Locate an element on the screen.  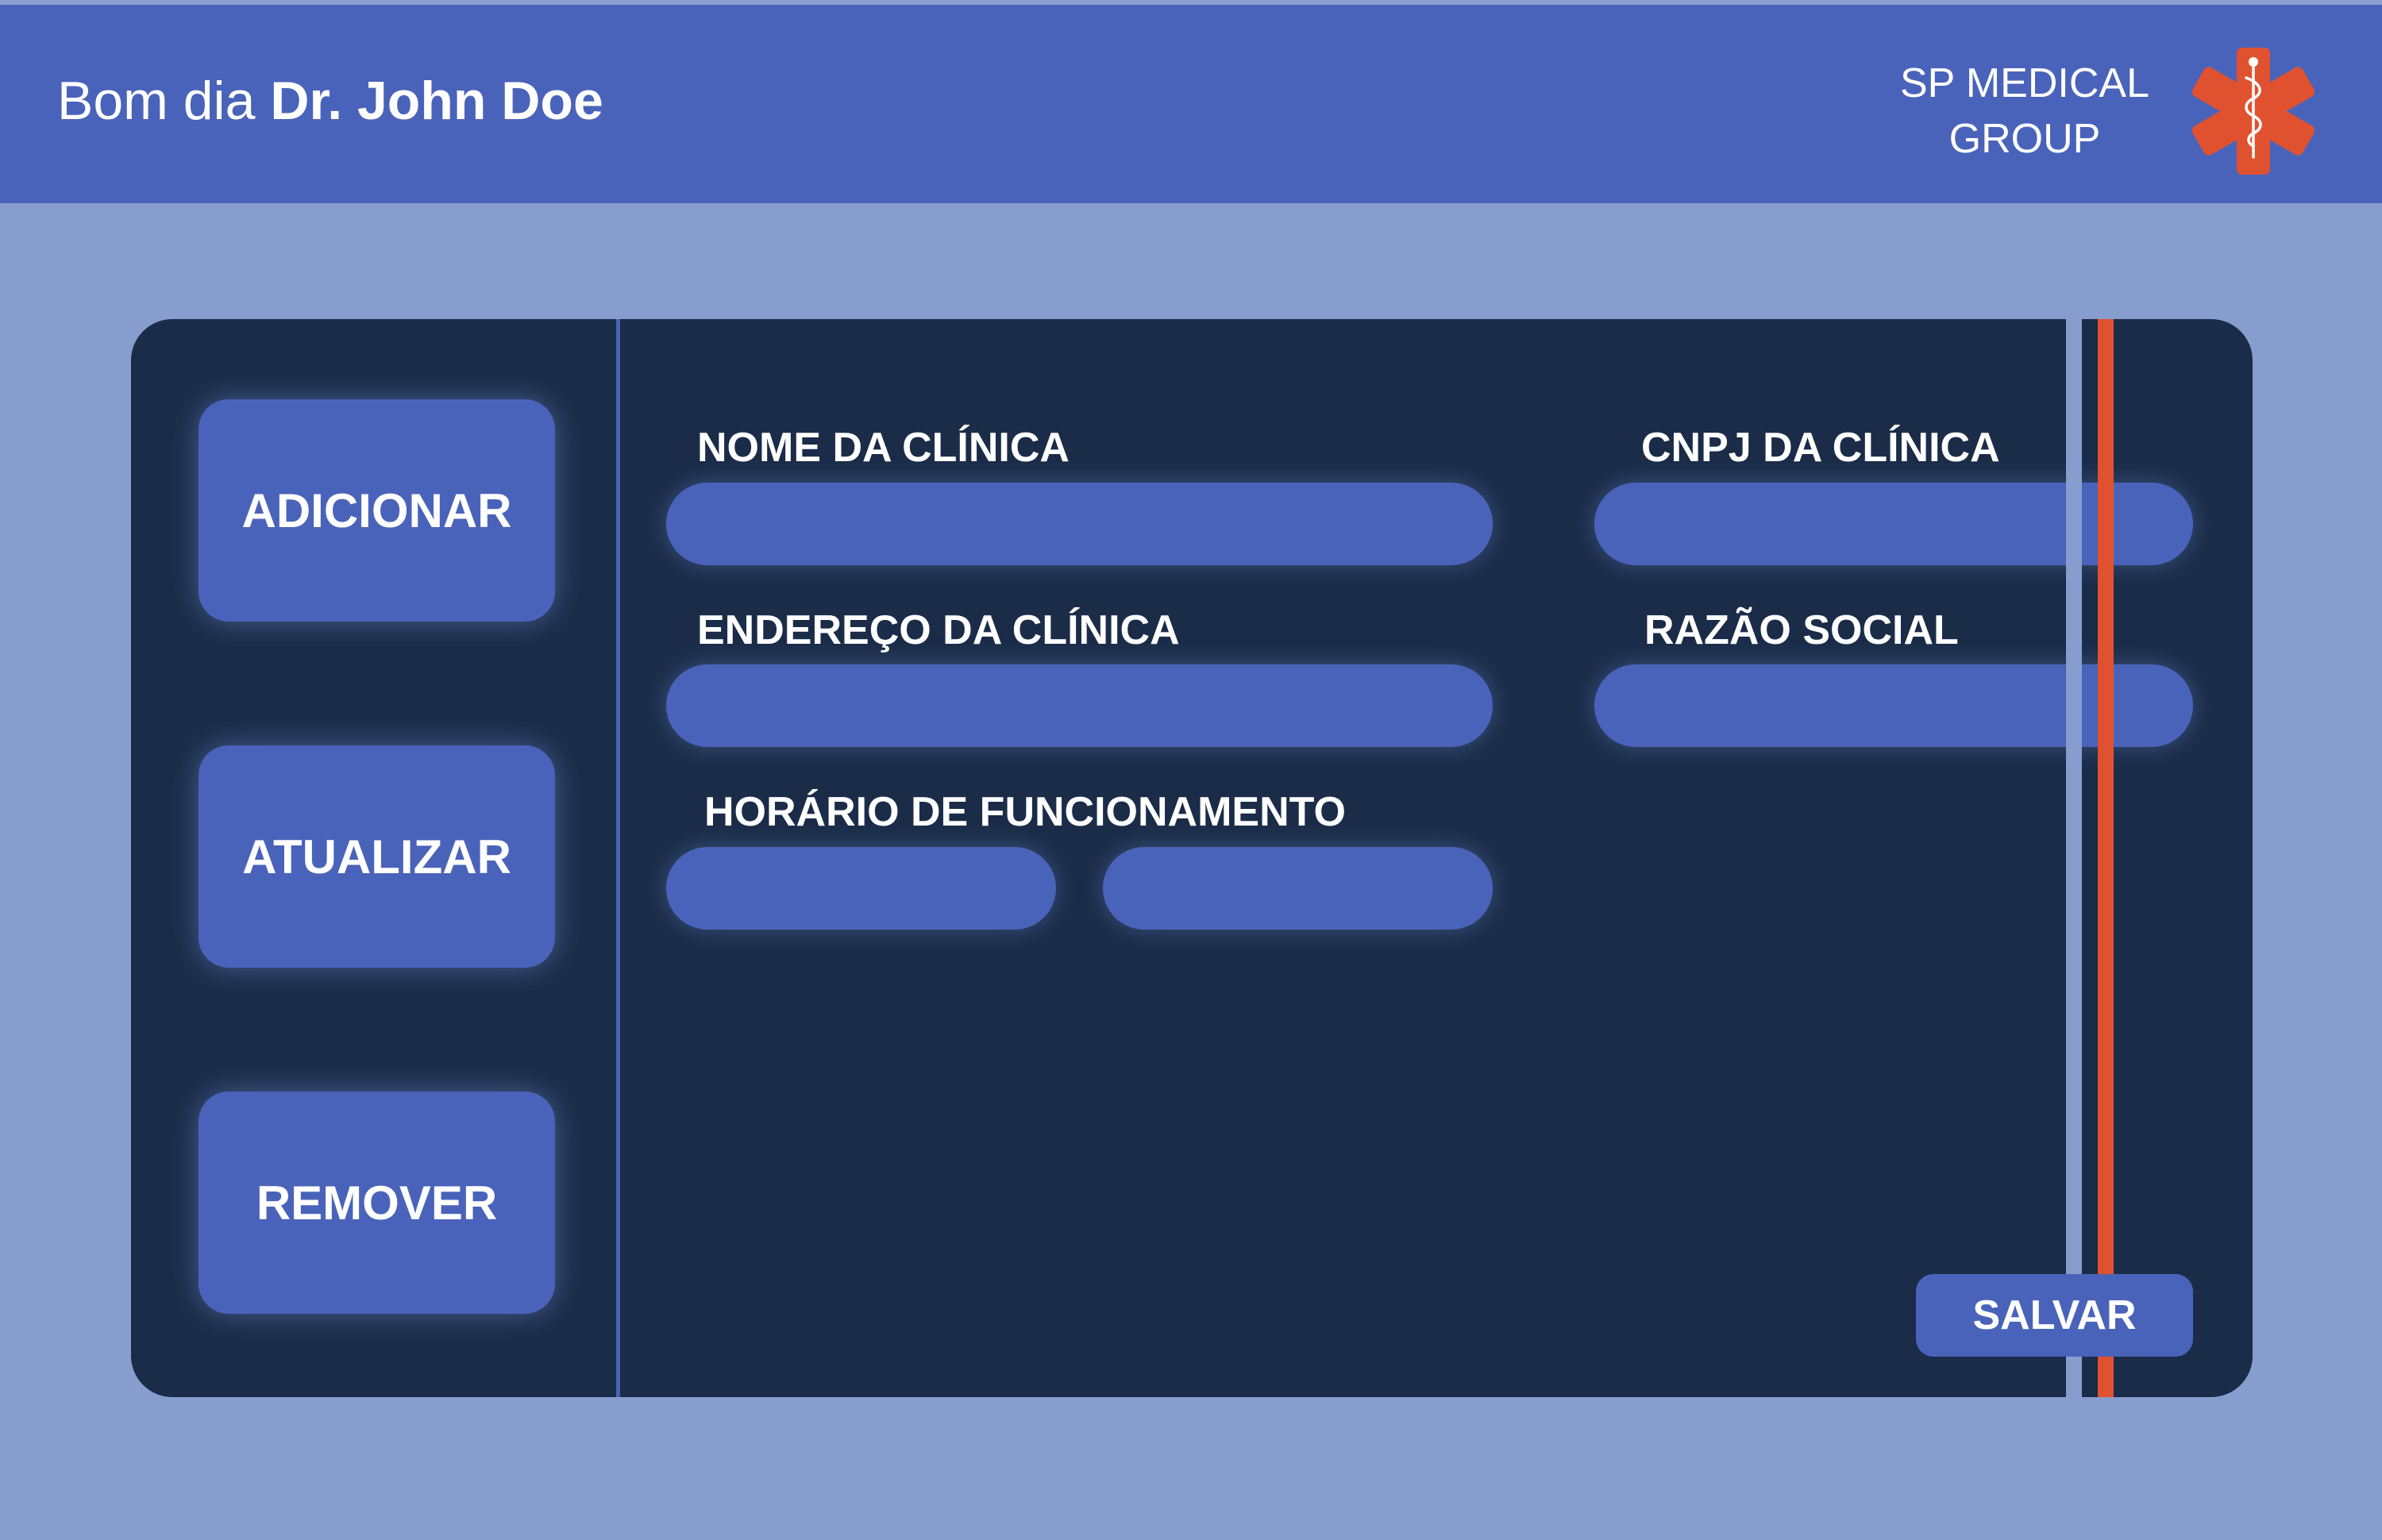
sidebar-divider is located at coordinates (618, 858).